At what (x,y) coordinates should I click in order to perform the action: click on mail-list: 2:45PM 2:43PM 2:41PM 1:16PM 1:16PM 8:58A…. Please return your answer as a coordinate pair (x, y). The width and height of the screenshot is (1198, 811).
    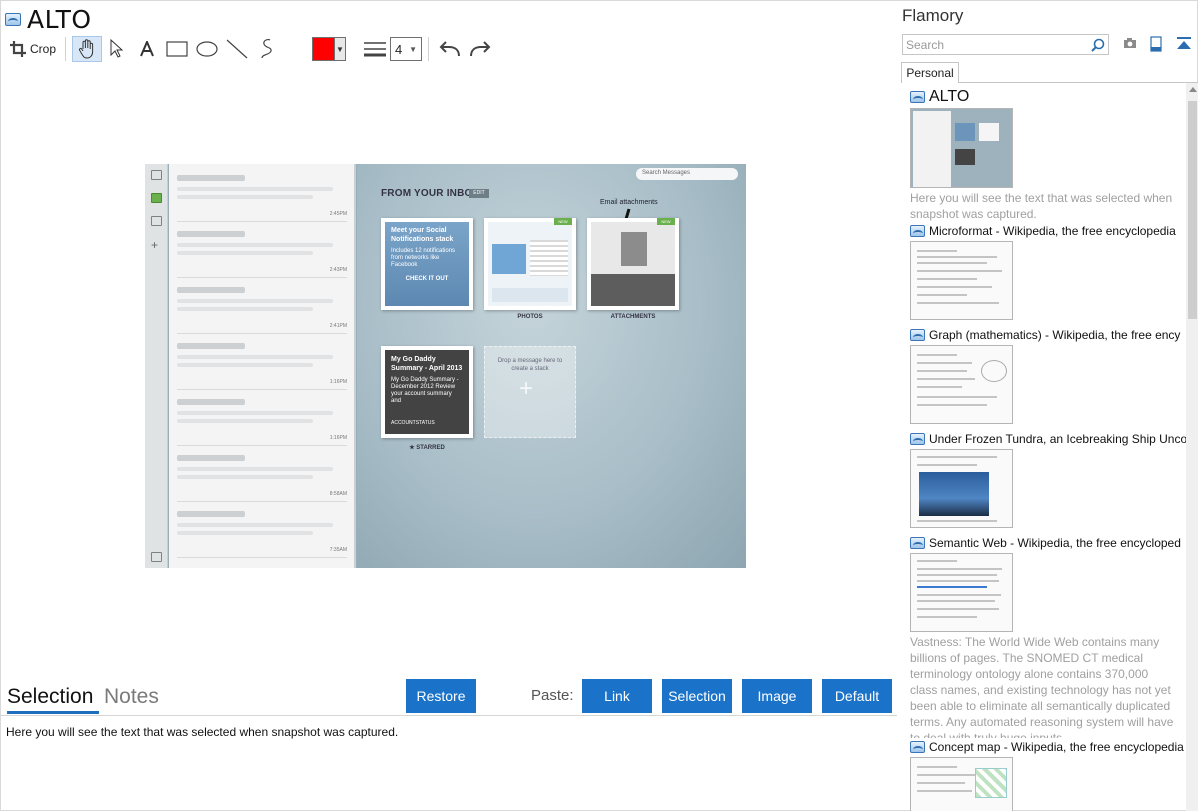
    Looking at the image, I should click on (262, 366).